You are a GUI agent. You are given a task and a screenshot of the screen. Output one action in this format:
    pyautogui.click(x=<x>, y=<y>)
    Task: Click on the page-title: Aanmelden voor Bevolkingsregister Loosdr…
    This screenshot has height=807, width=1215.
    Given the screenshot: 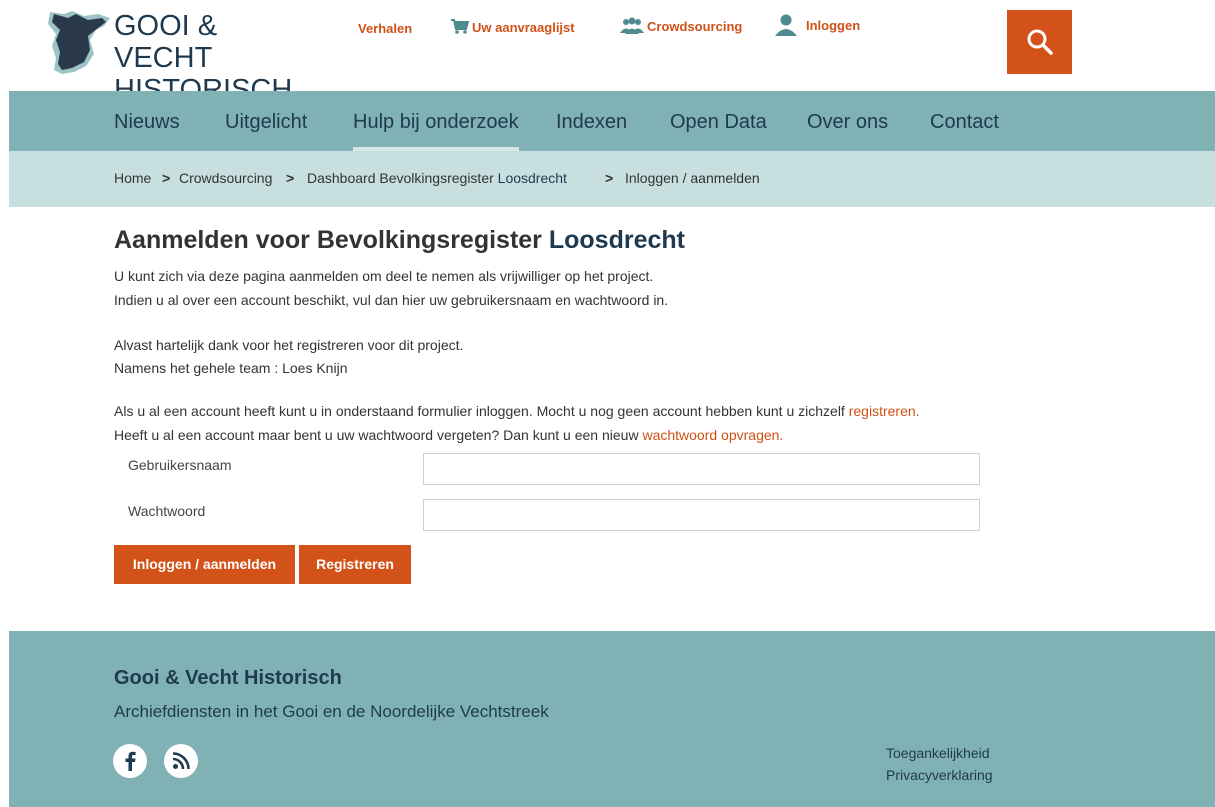 What is the action you would take?
    pyautogui.click(x=399, y=240)
    